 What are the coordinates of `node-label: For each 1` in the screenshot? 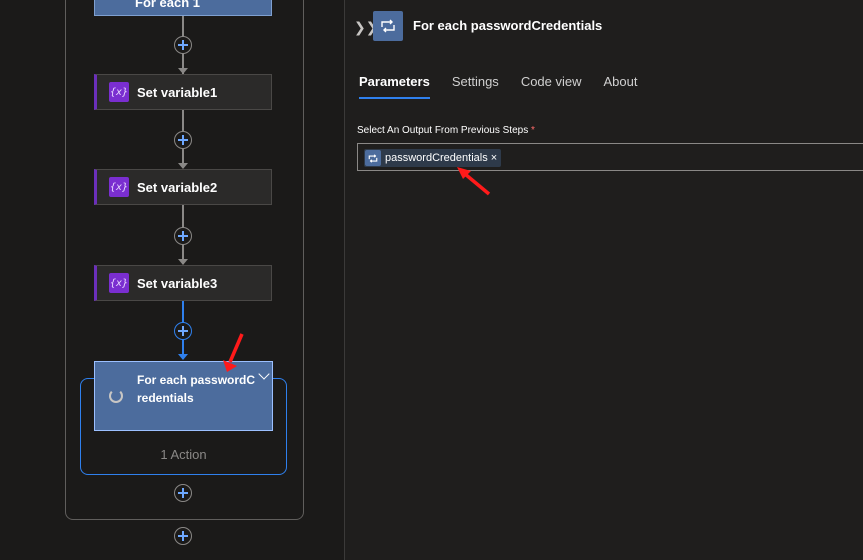 It's located at (168, 5).